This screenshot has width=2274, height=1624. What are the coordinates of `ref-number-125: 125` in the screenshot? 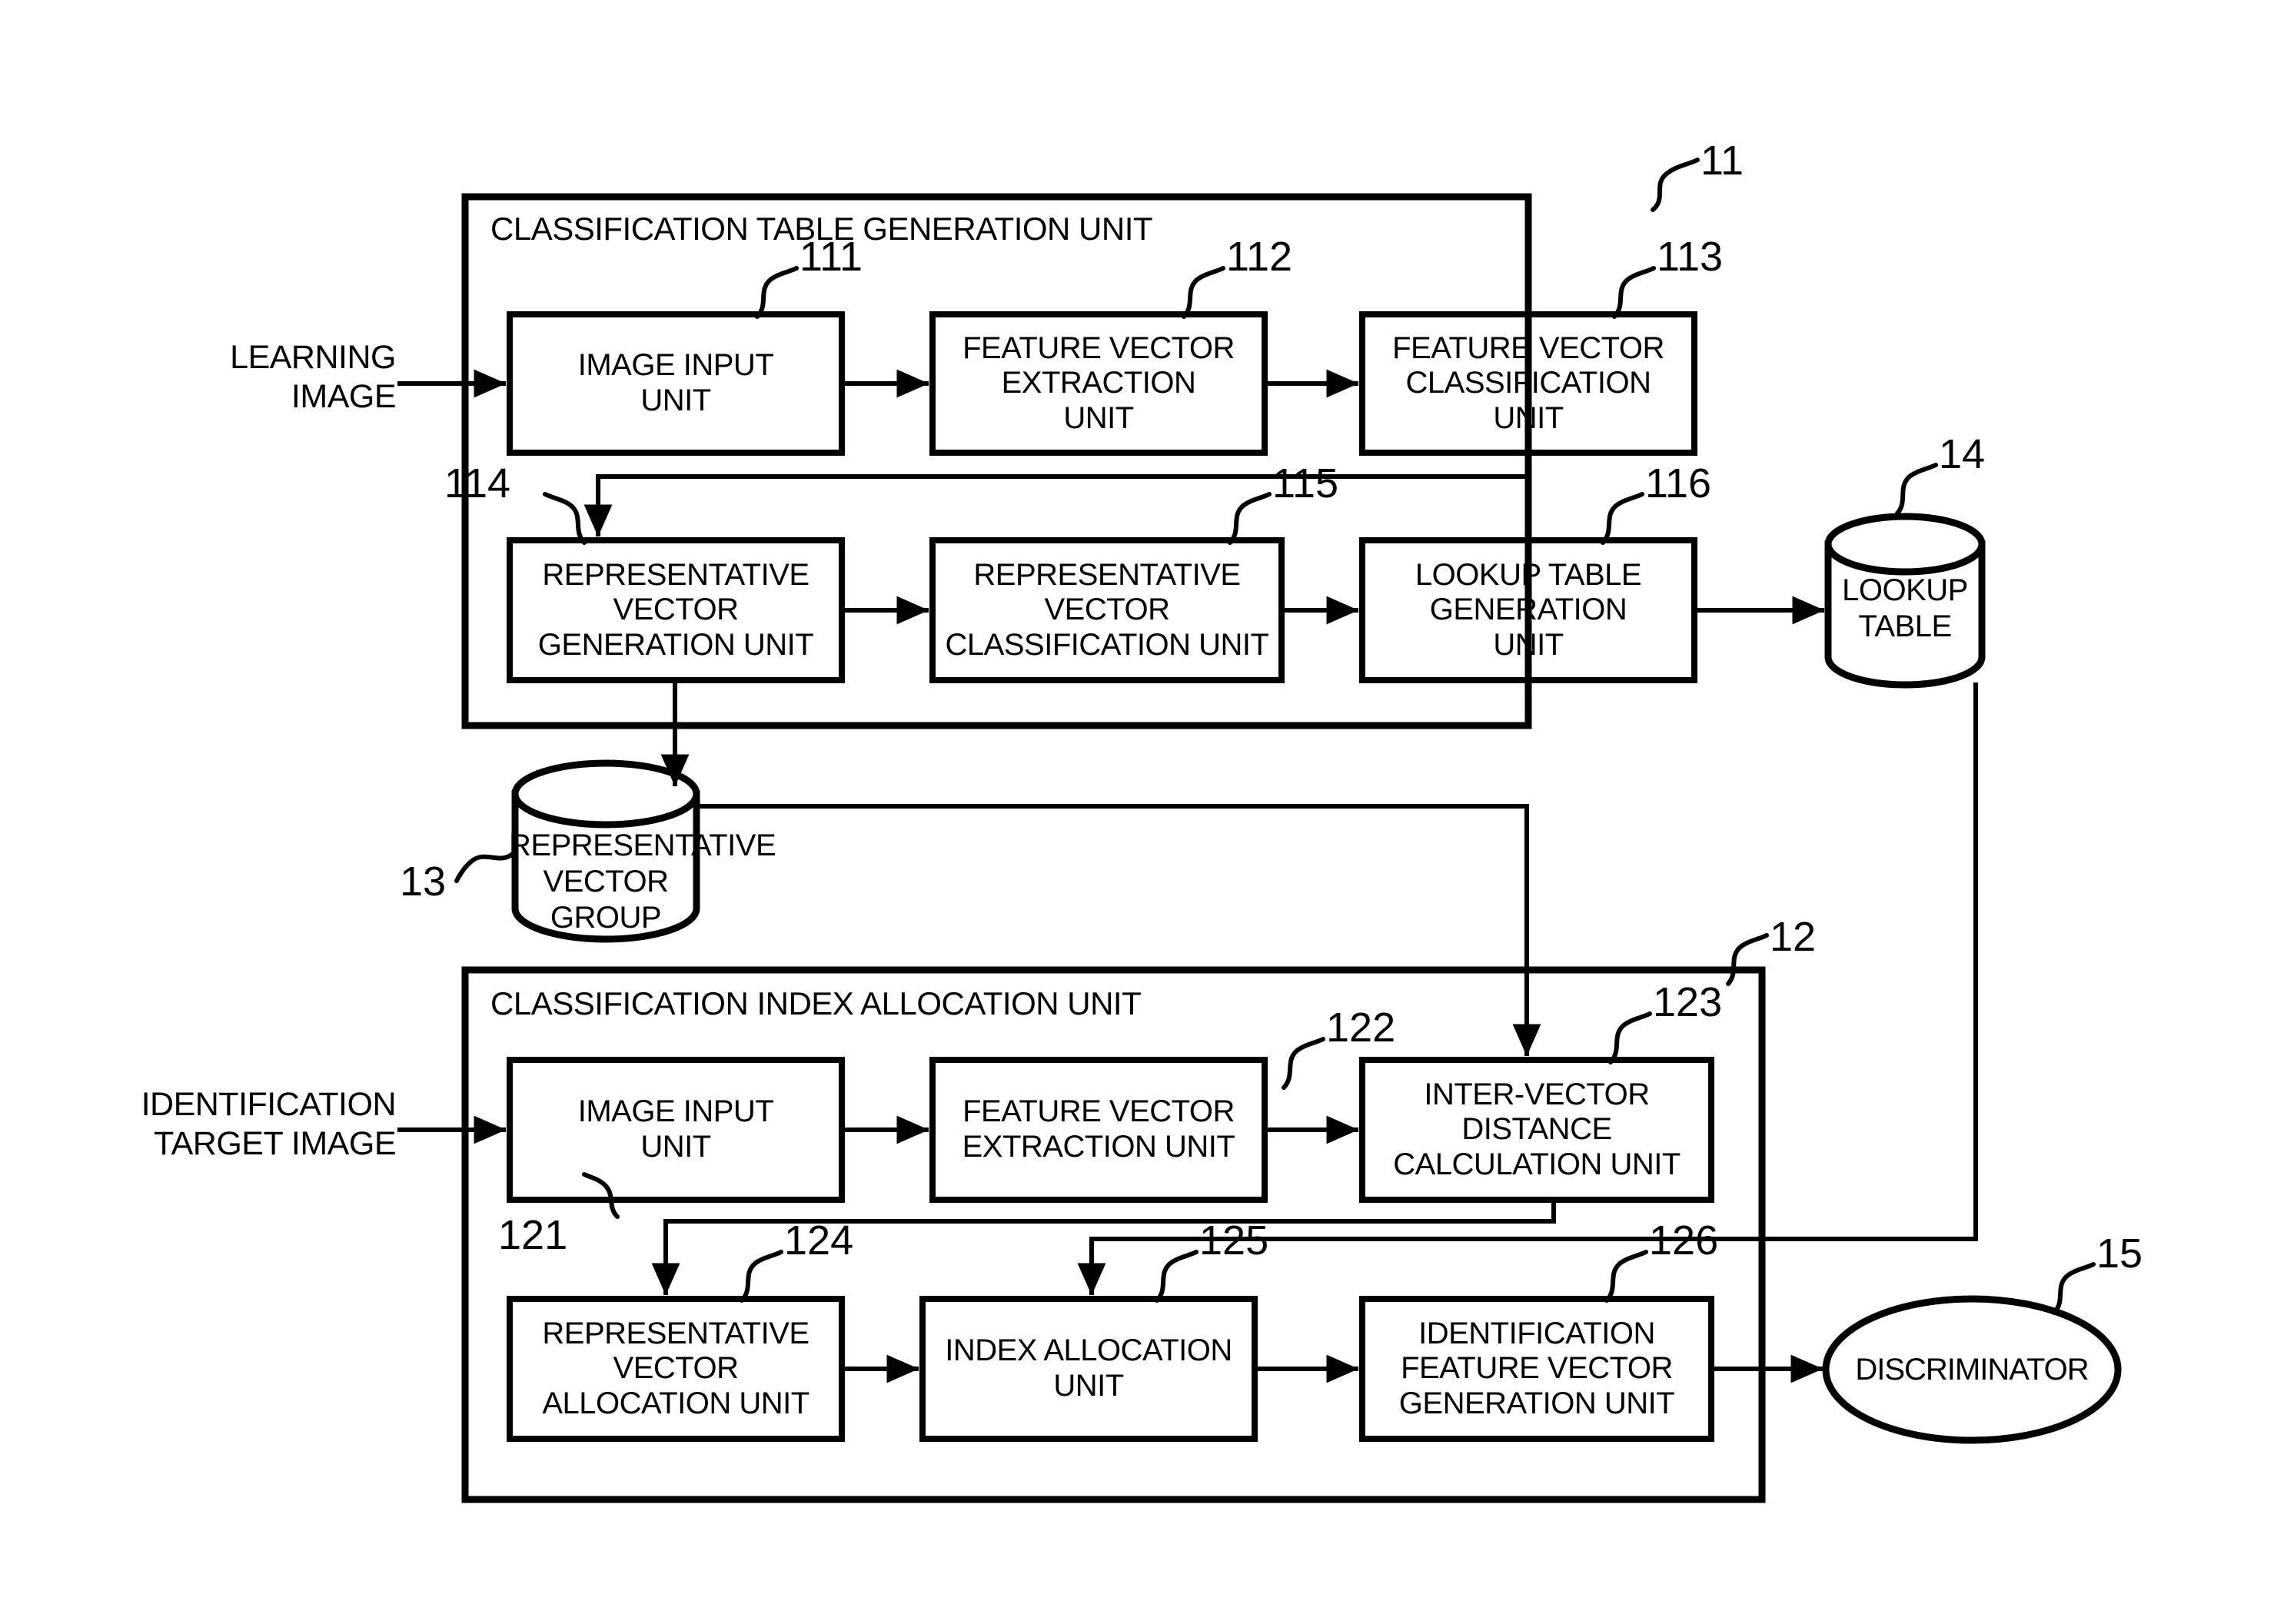 It's located at (1234, 1241).